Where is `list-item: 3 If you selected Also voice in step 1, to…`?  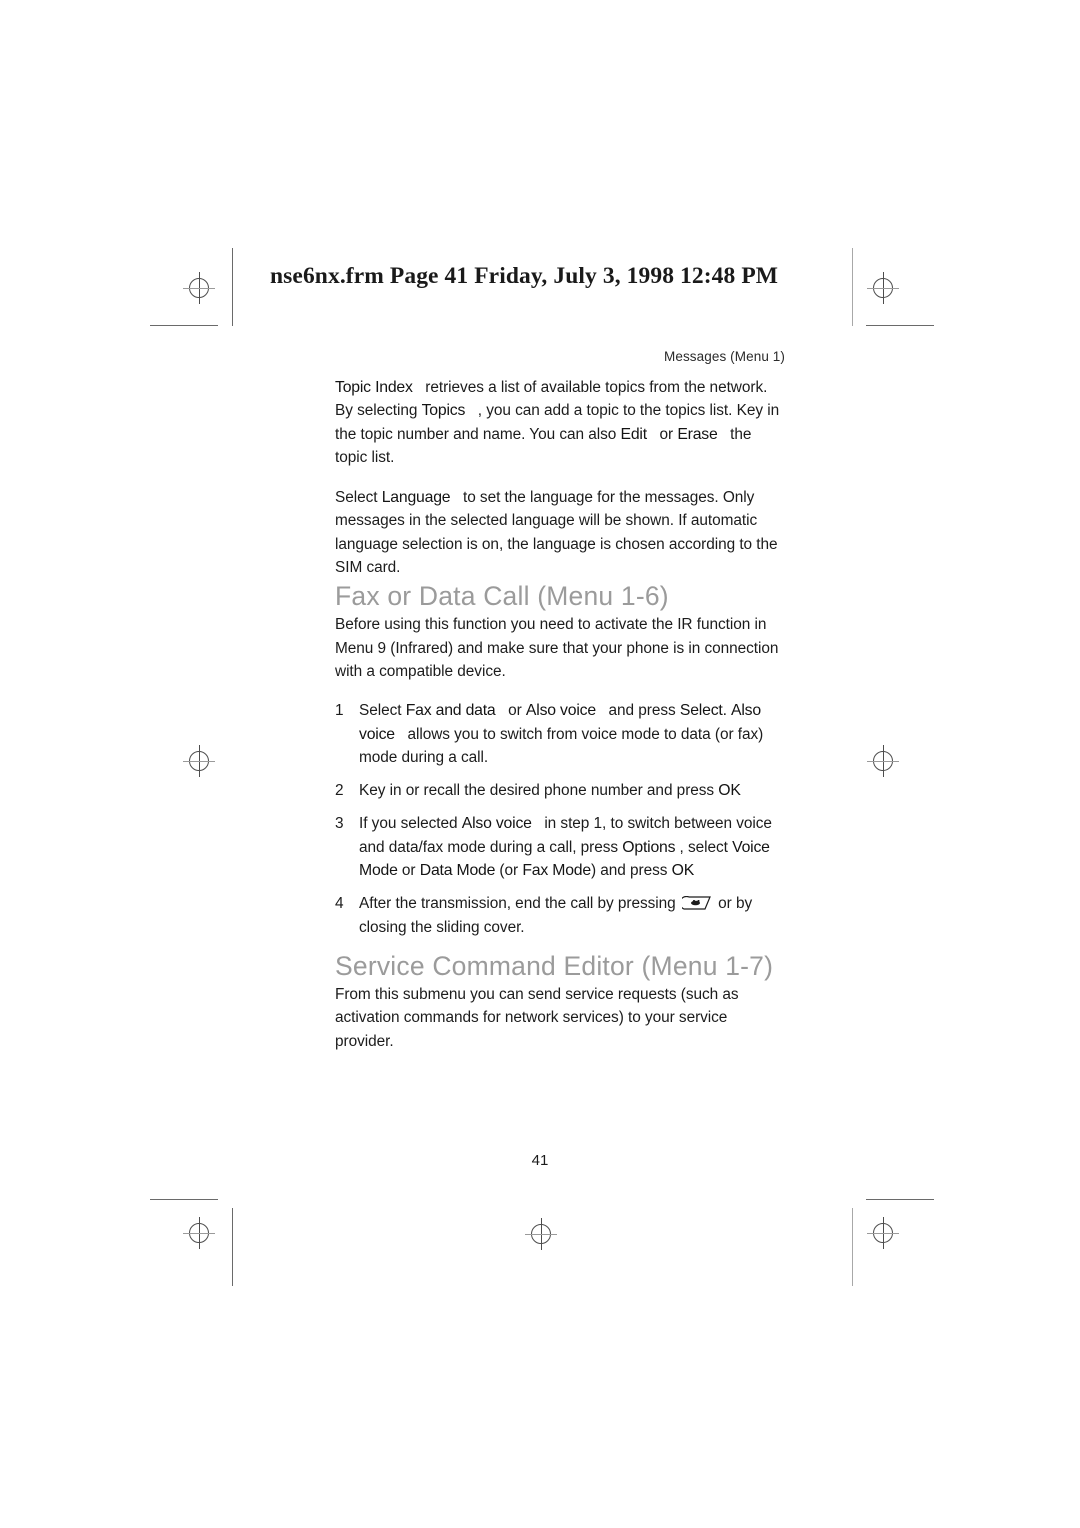 list-item: 3 If you selected Also voice in step 1, to… is located at coordinates (561, 847).